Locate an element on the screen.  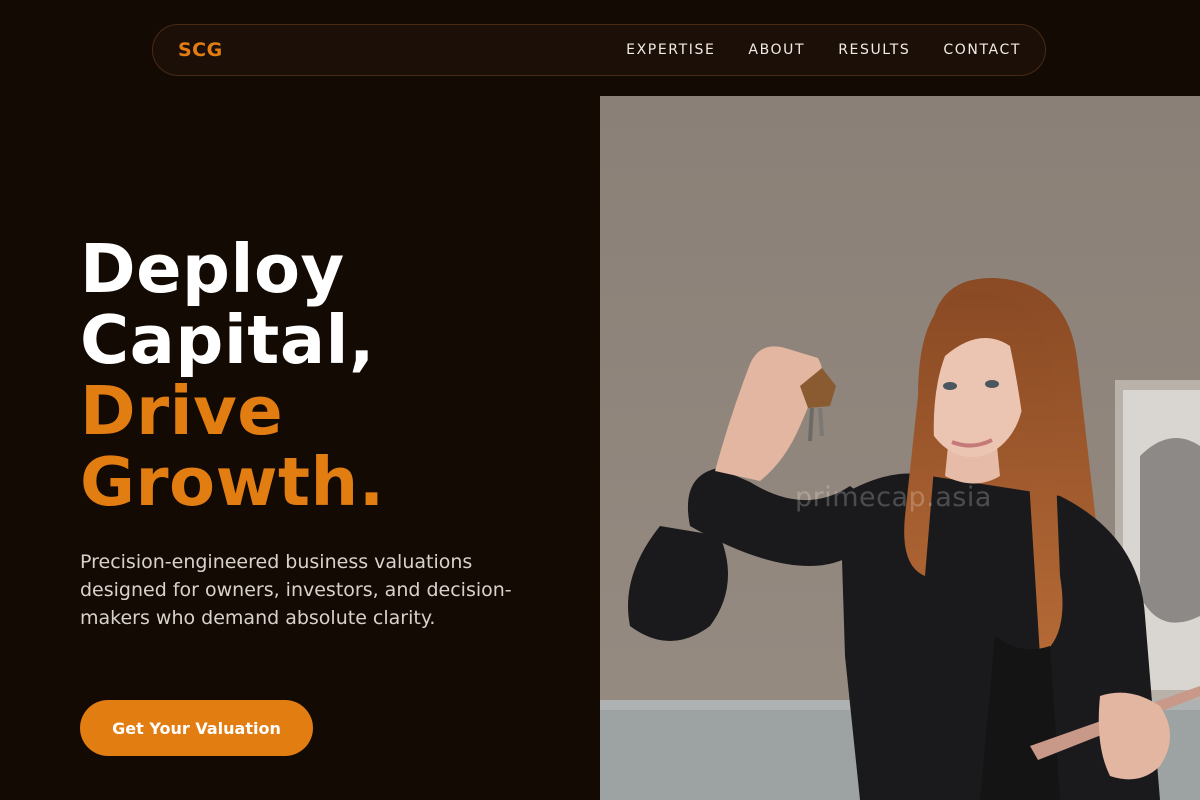
headline-accent-line-2: Growth. is located at coordinates (232, 482).